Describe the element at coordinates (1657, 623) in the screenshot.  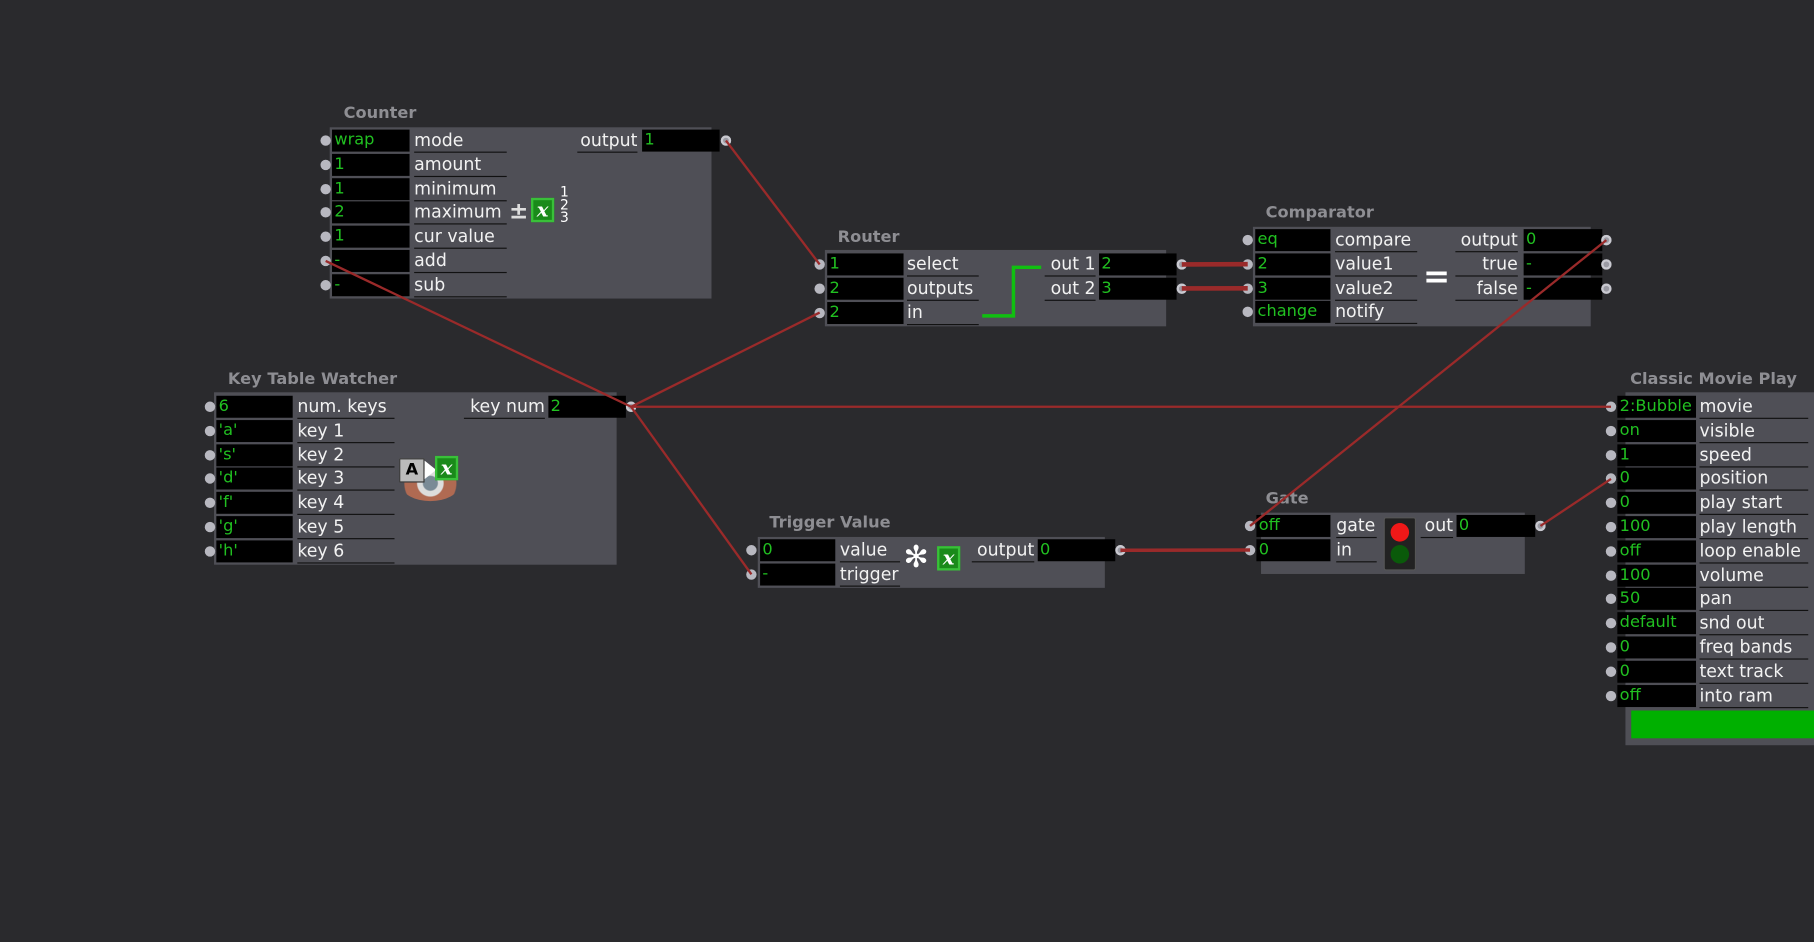
I see `movie-snd-out-input: default` at that location.